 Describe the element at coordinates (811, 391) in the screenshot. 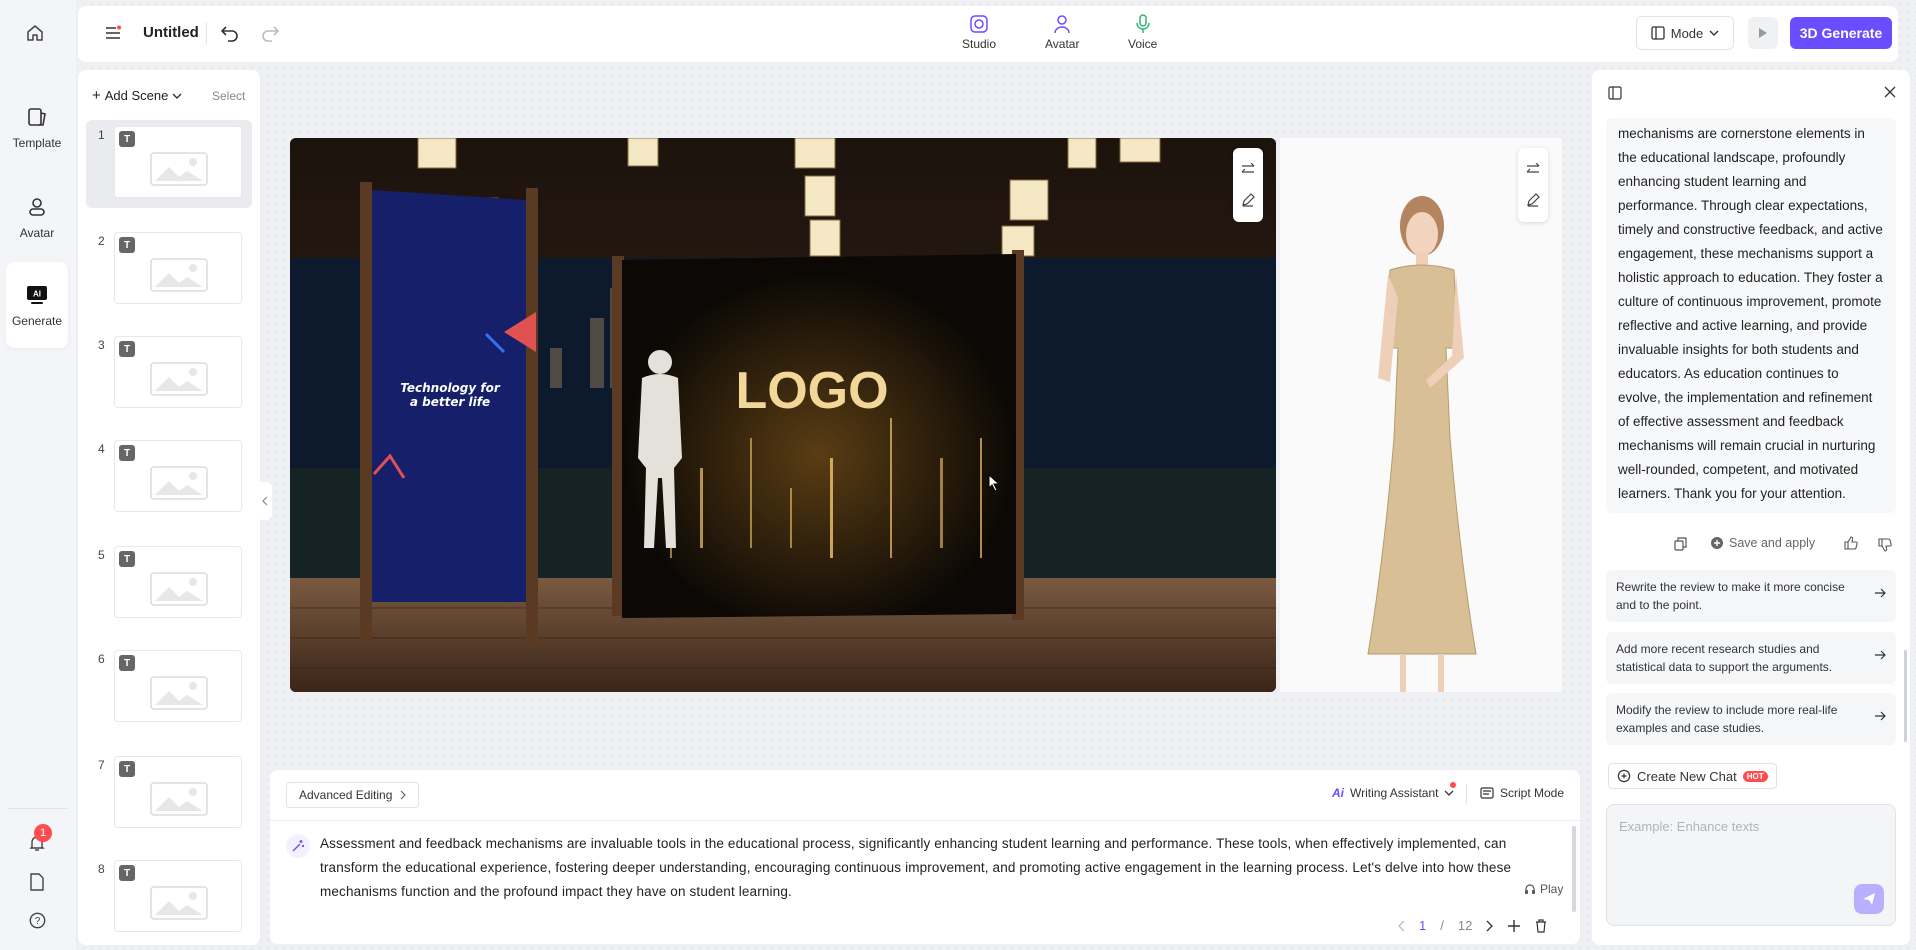

I see `screen-logo-text: LOGO` at that location.